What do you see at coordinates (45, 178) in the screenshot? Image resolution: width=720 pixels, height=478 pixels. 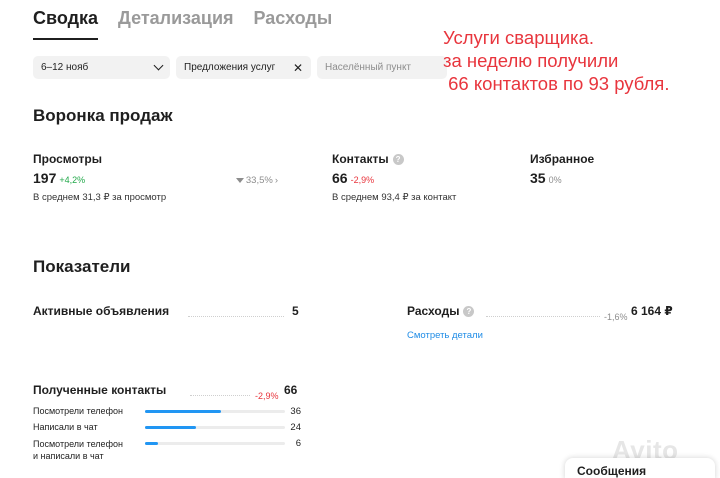 I see `views-value: 197` at bounding box center [45, 178].